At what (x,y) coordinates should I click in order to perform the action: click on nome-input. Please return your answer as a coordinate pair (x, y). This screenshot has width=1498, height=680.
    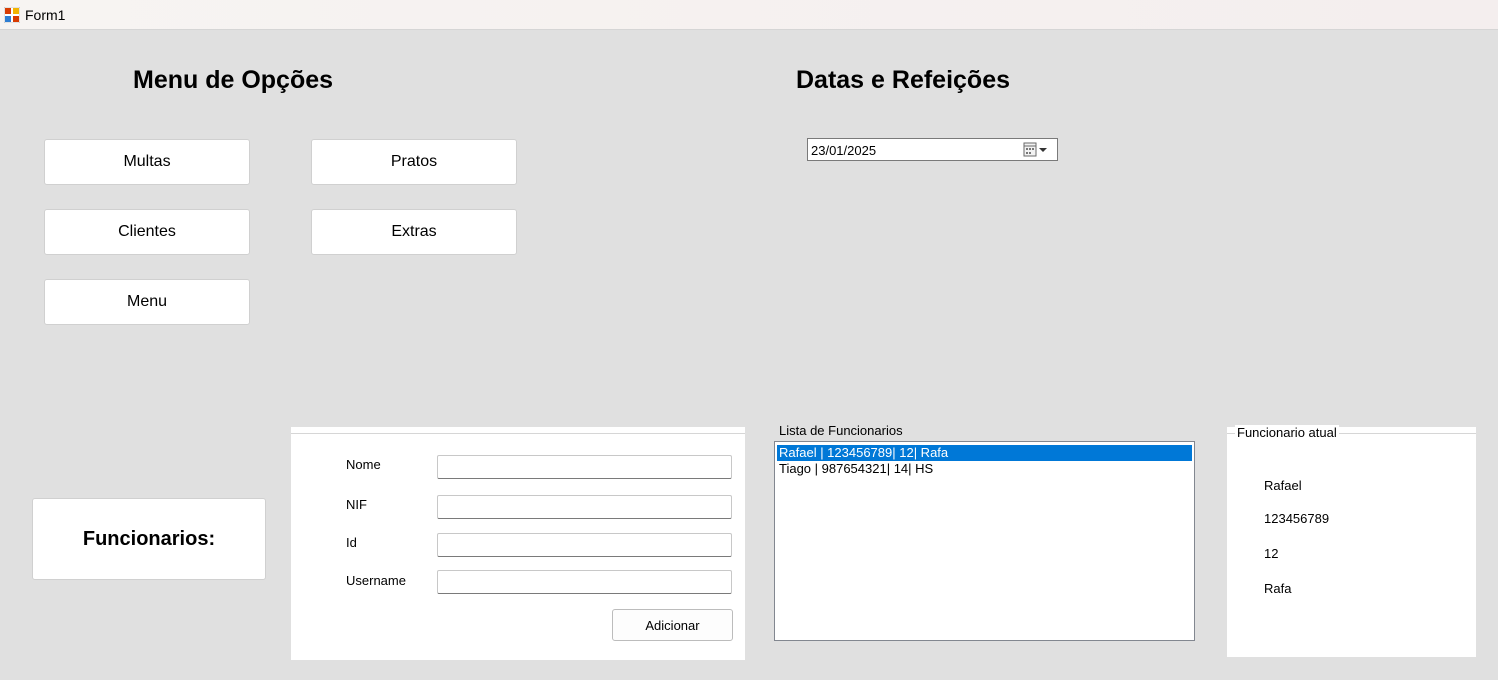
    Looking at the image, I should click on (584, 467).